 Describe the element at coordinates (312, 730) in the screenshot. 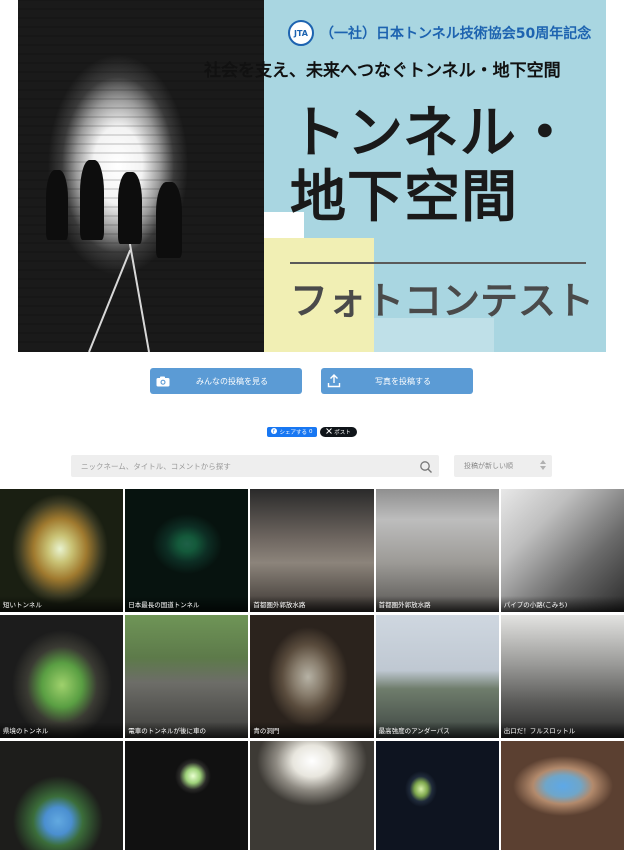

I see `photo-caption: 青の洞門` at that location.